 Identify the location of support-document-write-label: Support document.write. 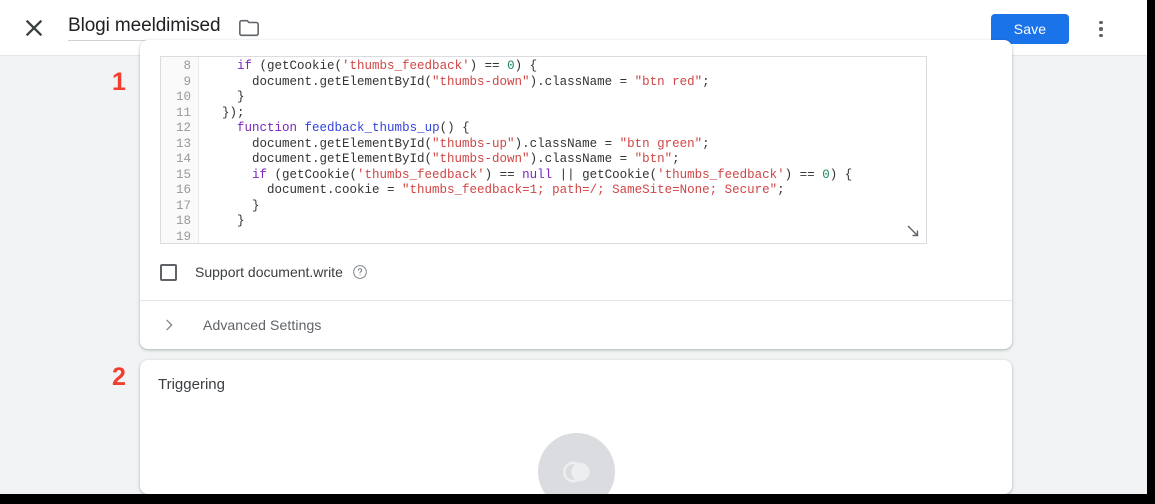
(269, 272).